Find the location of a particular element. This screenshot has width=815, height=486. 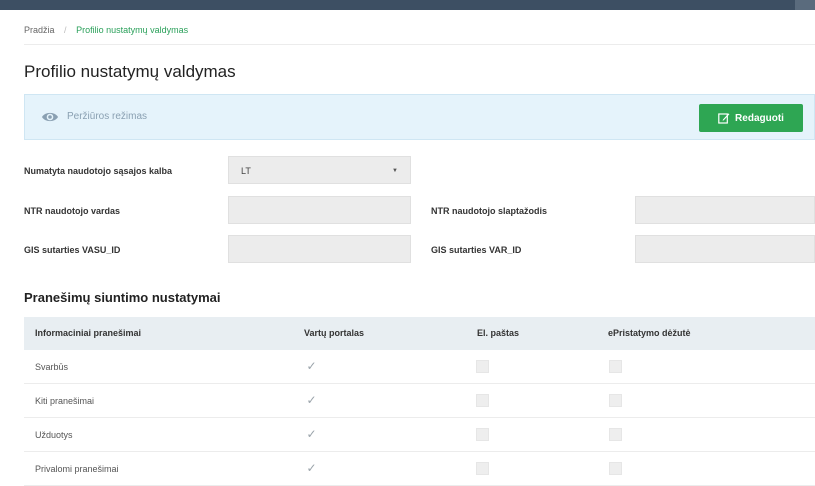

table-row: Kiti pranešimai ✓ is located at coordinates (419, 401).